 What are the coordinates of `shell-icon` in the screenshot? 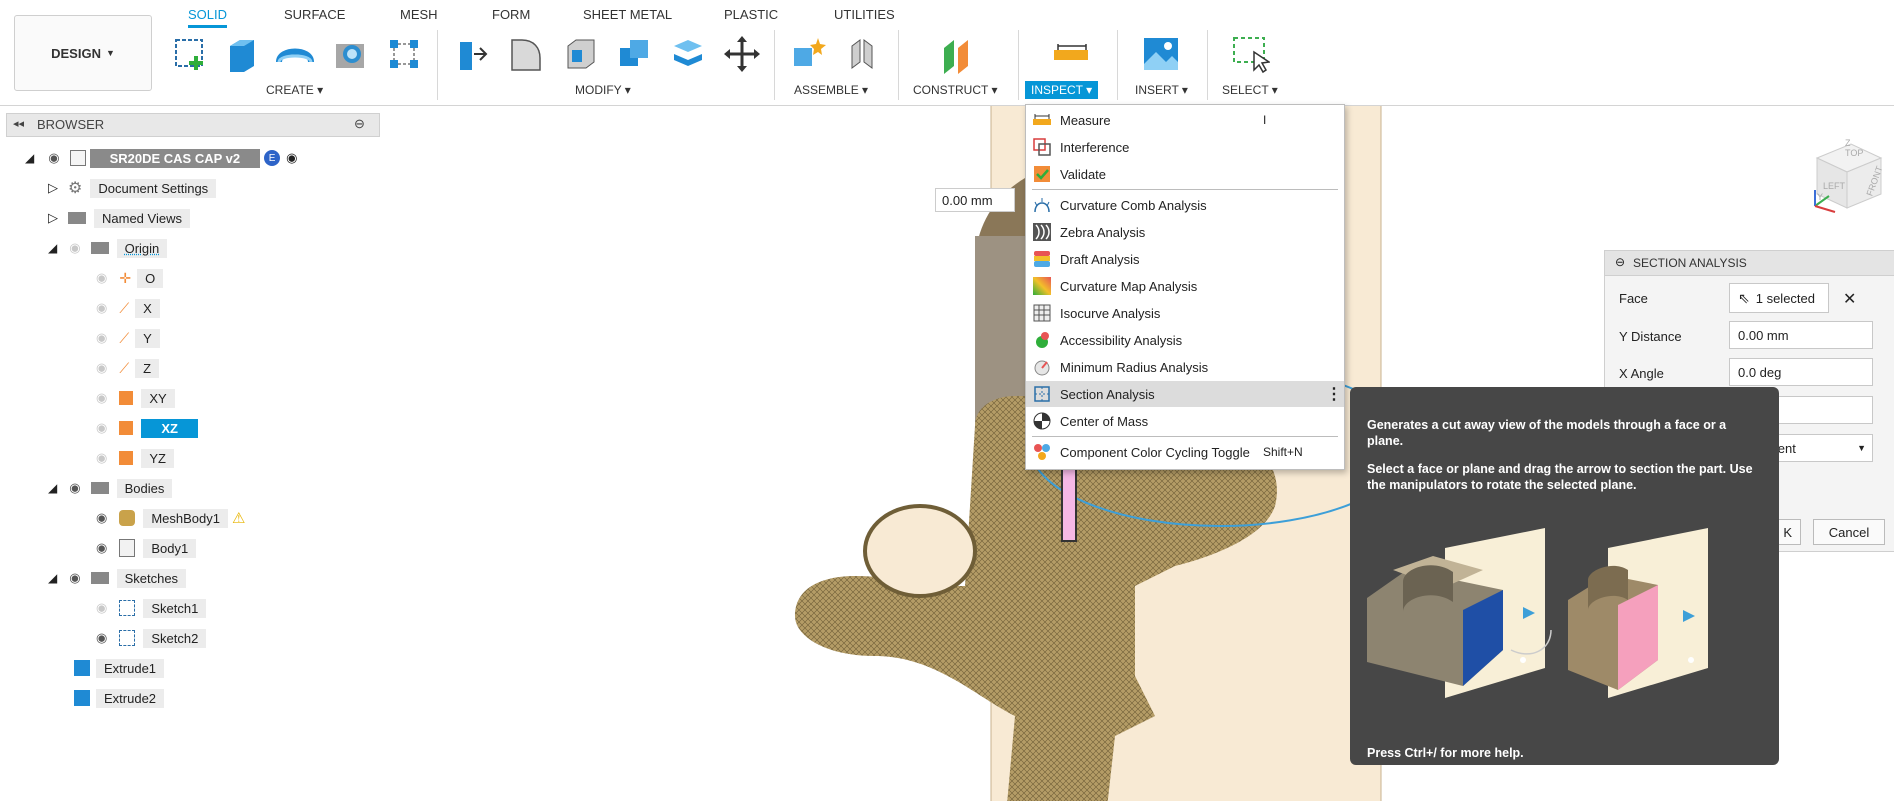 It's located at (580, 54).